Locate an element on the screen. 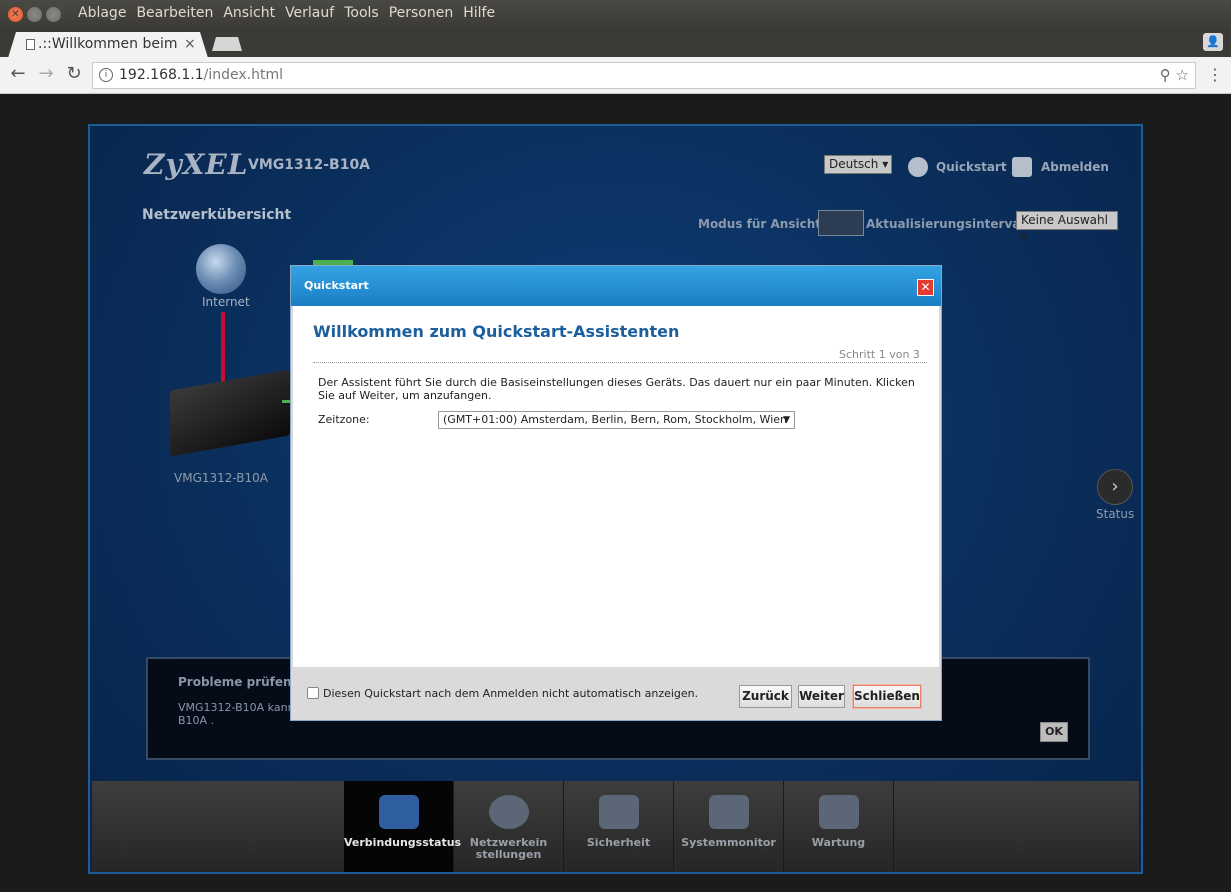 This screenshot has width=1231, height=892. section-title: Netzwerkübersicht is located at coordinates (217, 215).